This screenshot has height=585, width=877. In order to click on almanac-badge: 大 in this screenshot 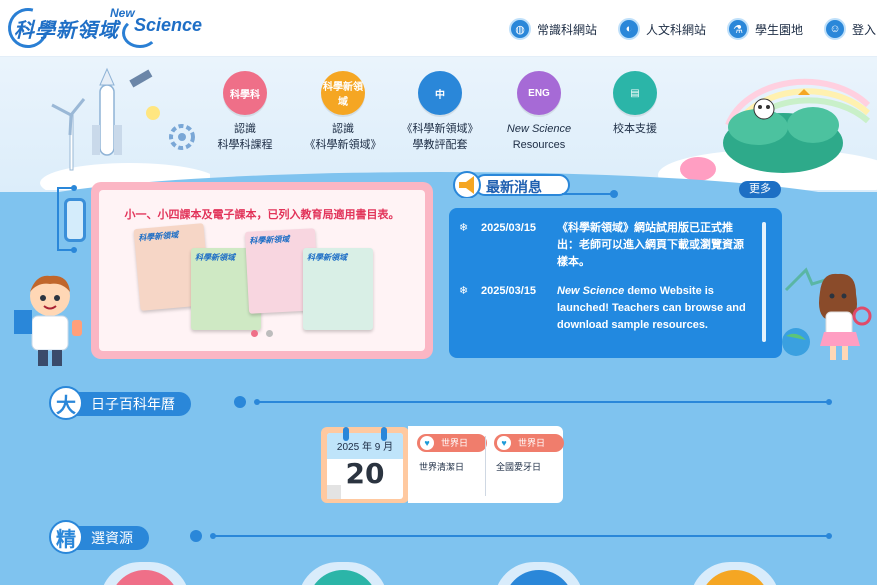, I will do `click(66, 403)`.